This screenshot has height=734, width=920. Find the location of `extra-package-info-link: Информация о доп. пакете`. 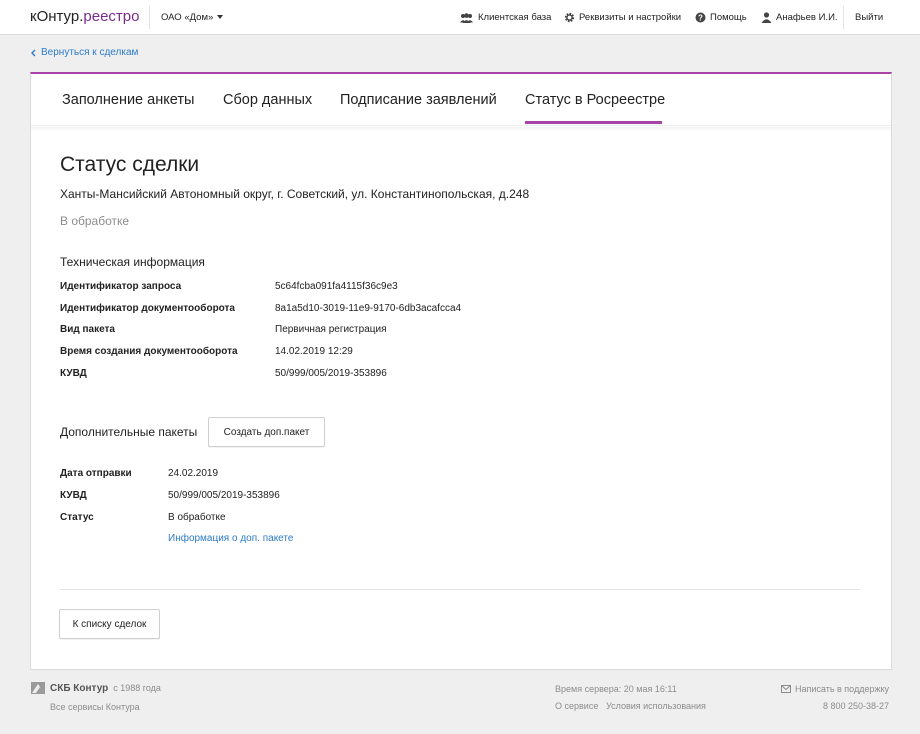

extra-package-info-link: Информация о доп. пакете is located at coordinates (230, 538).